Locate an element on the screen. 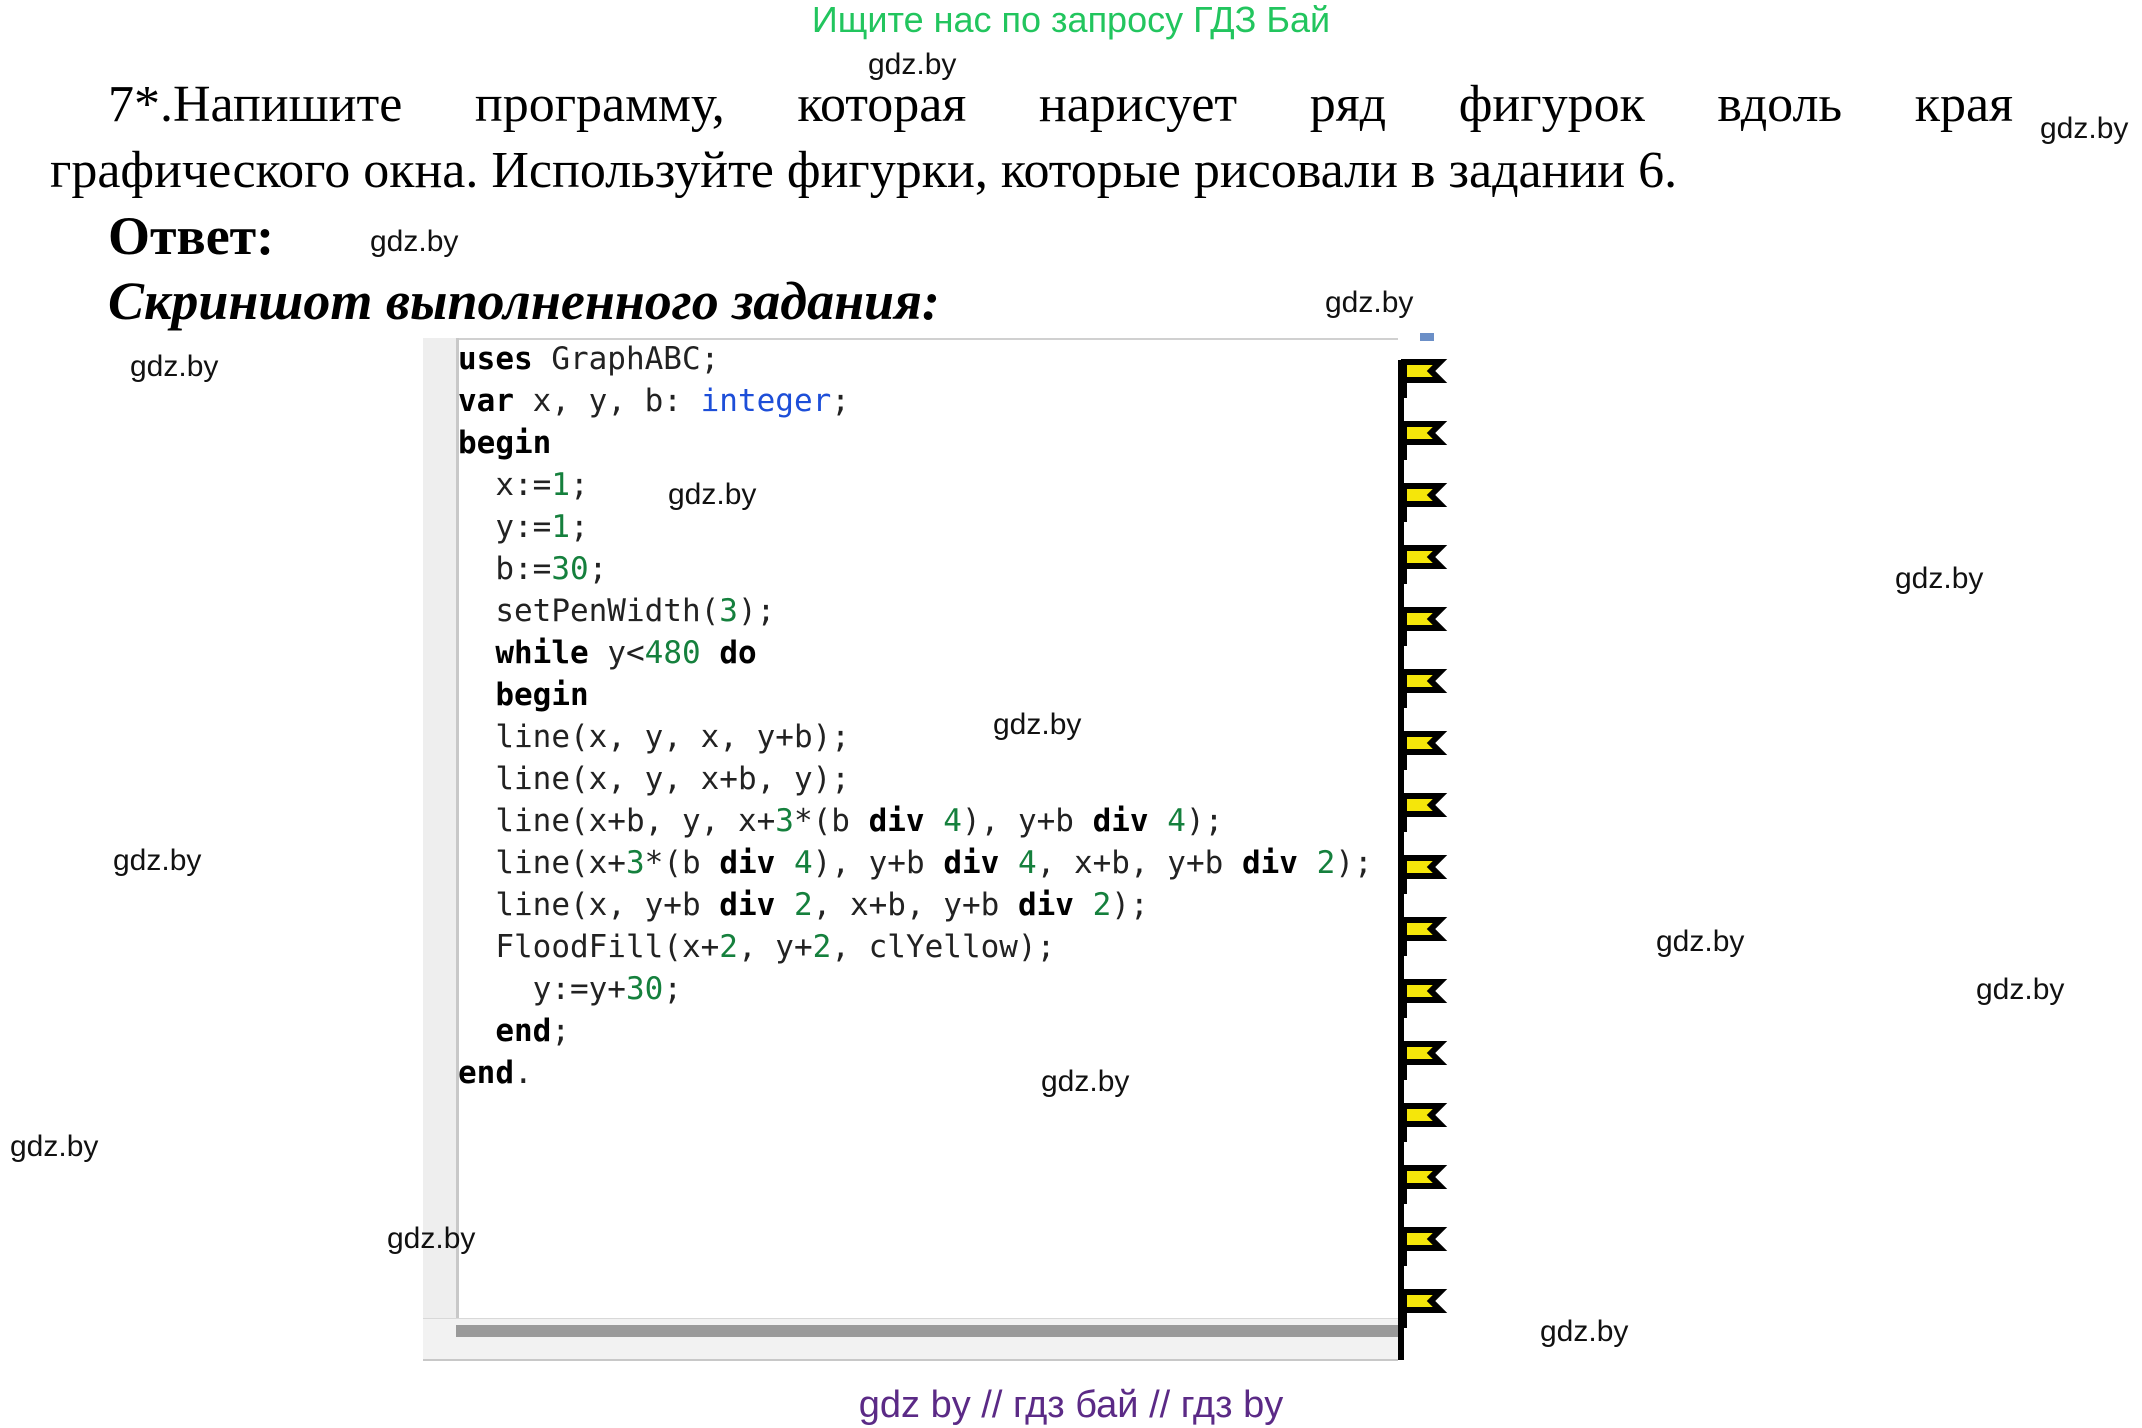  code-token: setPenWidth( is located at coordinates (589, 611).